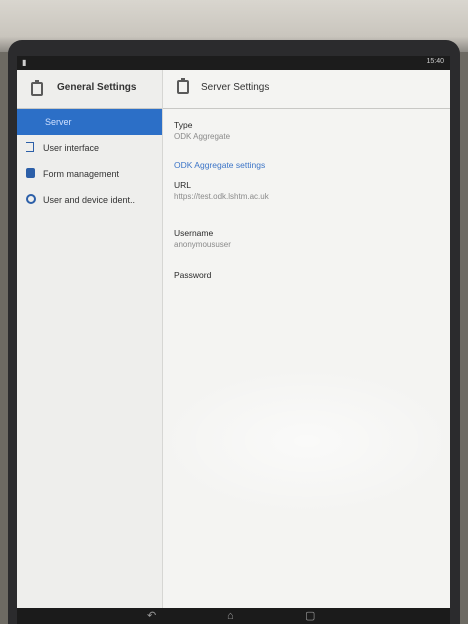  Describe the element at coordinates (30, 147) in the screenshot. I see `door-icon` at that location.